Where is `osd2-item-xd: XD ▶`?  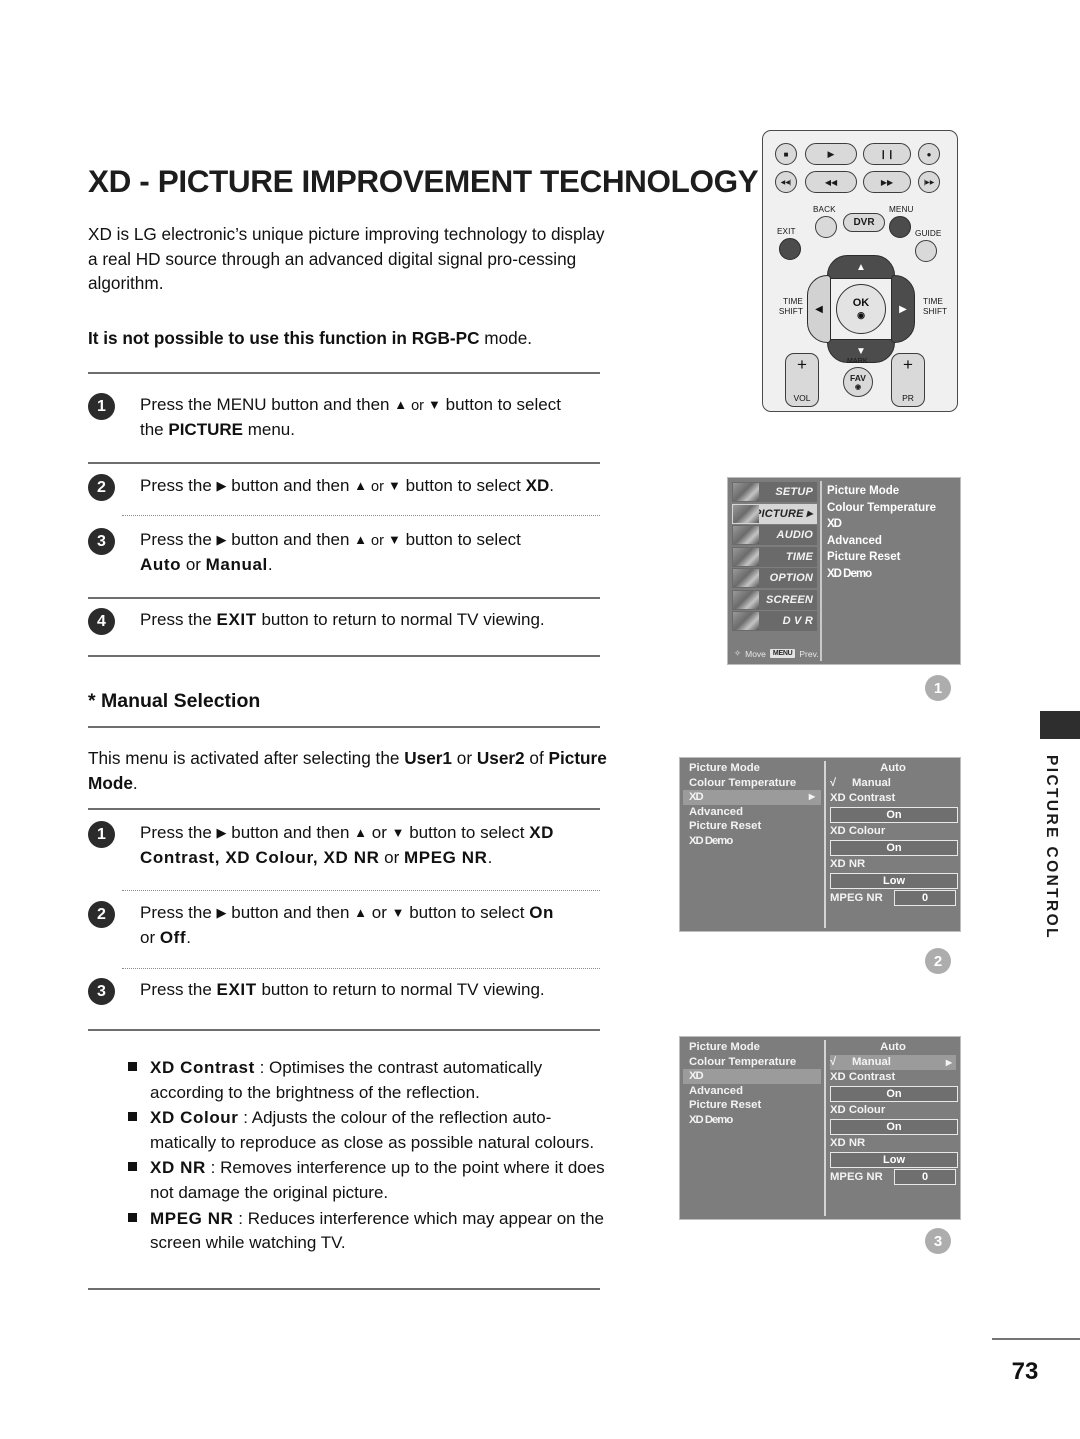 osd2-item-xd: XD ▶ is located at coordinates (752, 797).